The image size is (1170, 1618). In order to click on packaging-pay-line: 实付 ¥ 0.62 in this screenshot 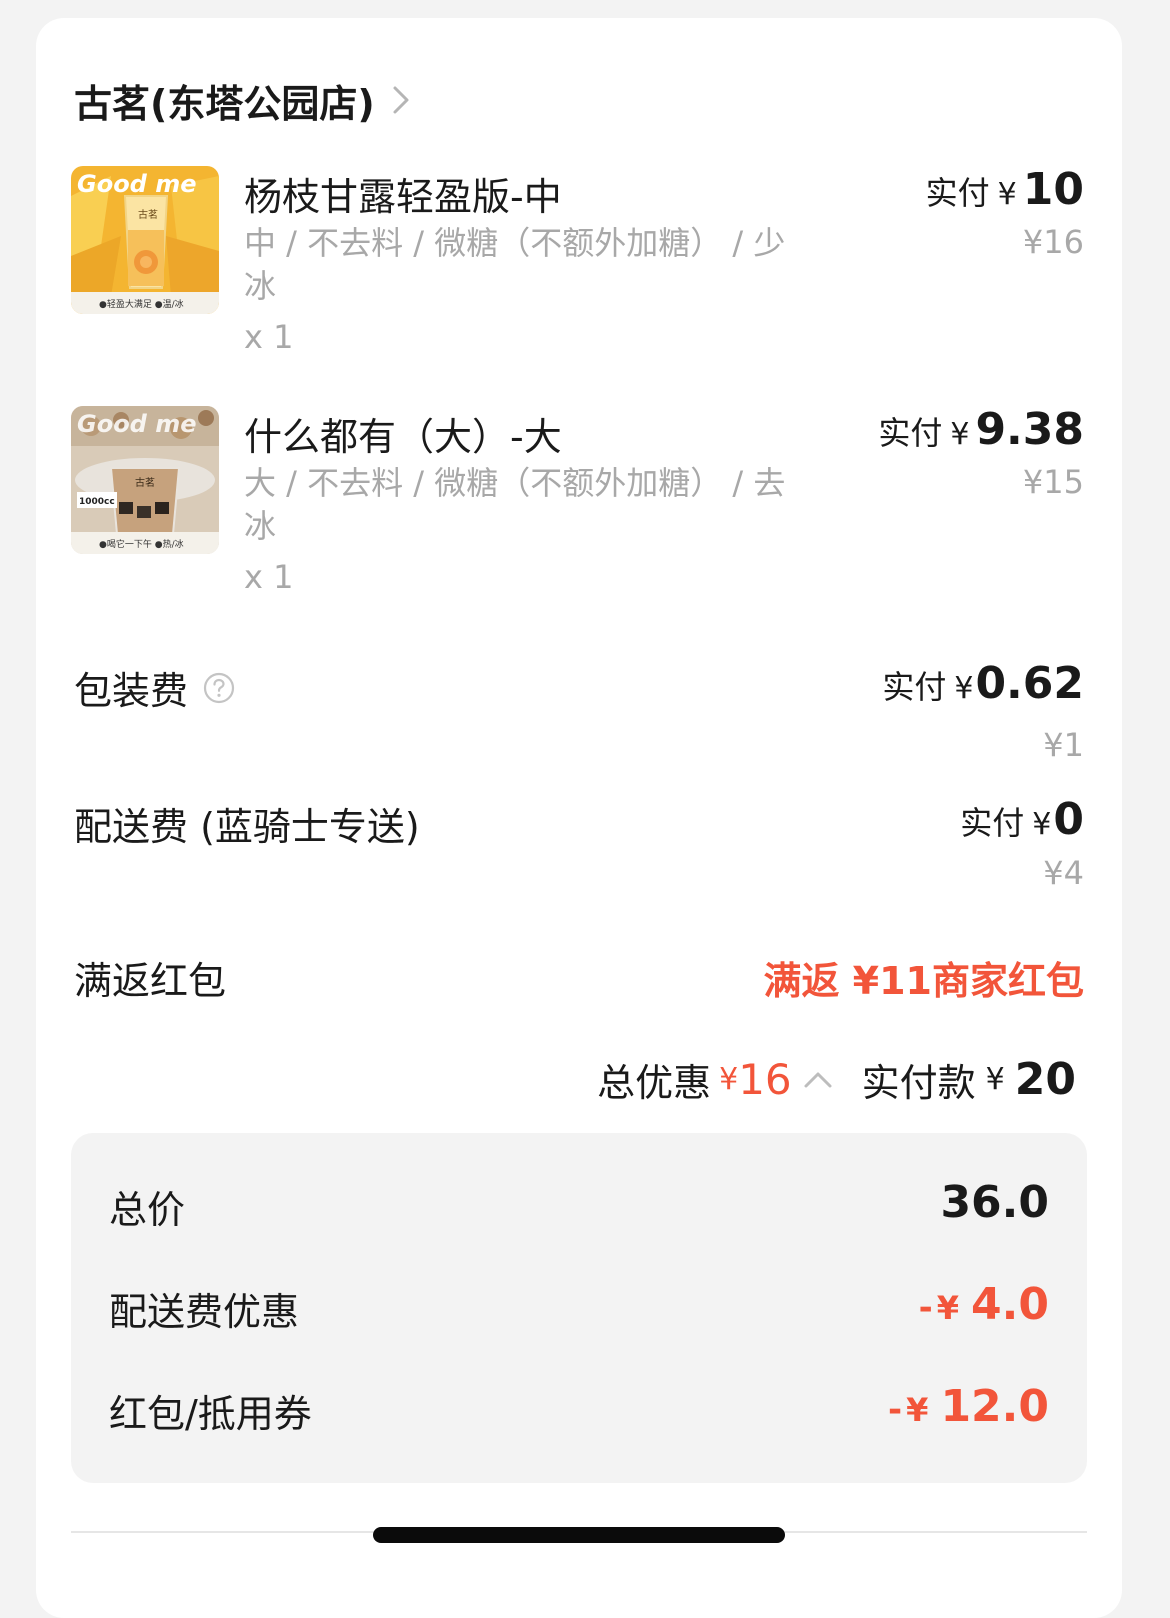, I will do `click(983, 683)`.